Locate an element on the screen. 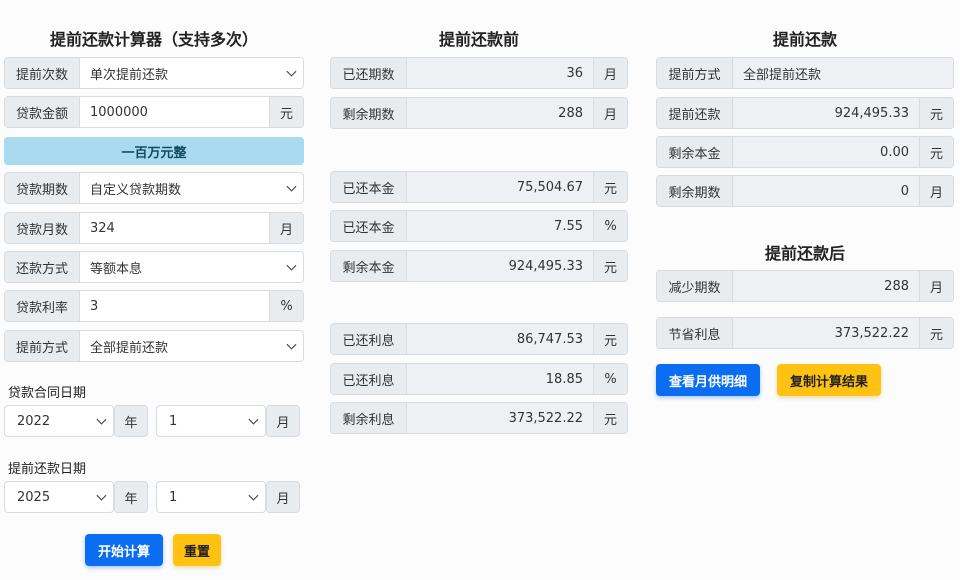 This screenshot has height=580, width=960. reset-button: 重置 is located at coordinates (197, 550).